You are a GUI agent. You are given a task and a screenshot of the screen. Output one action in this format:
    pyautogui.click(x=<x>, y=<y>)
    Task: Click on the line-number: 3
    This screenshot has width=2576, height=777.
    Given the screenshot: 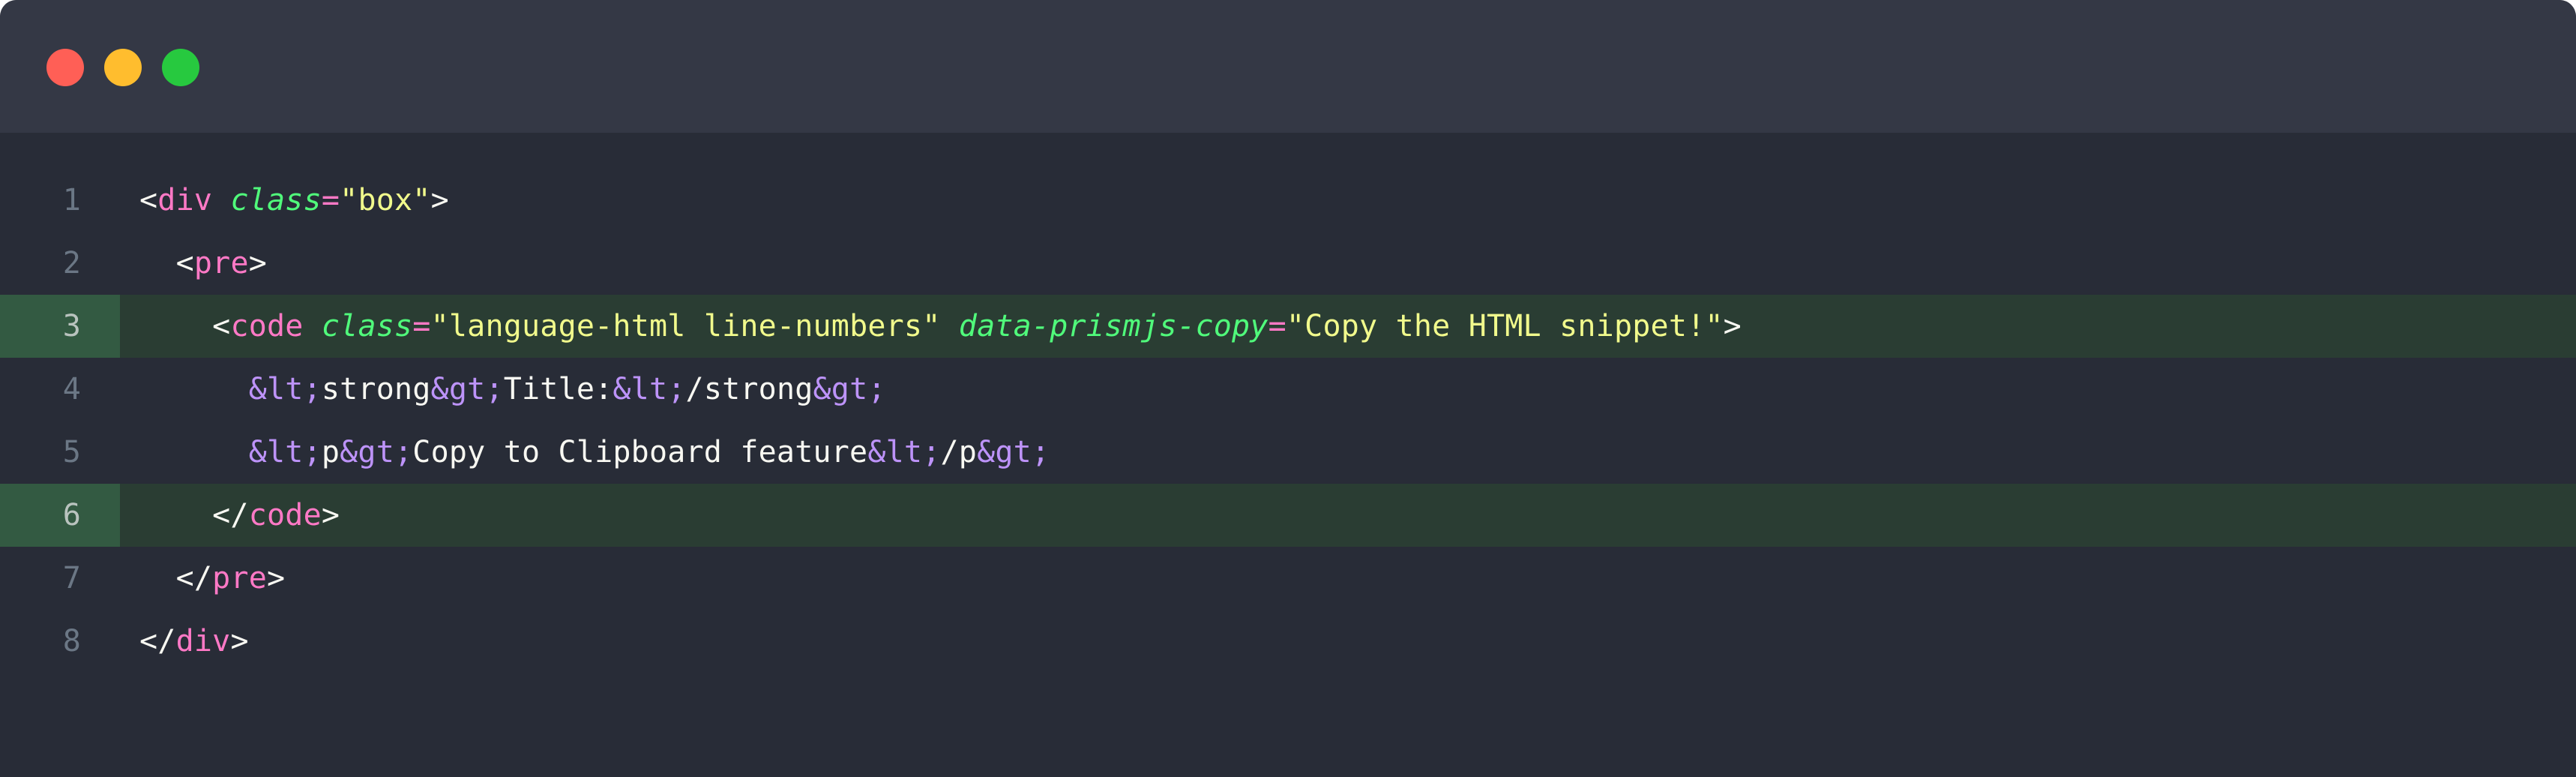 What is the action you would take?
    pyautogui.click(x=60, y=326)
    